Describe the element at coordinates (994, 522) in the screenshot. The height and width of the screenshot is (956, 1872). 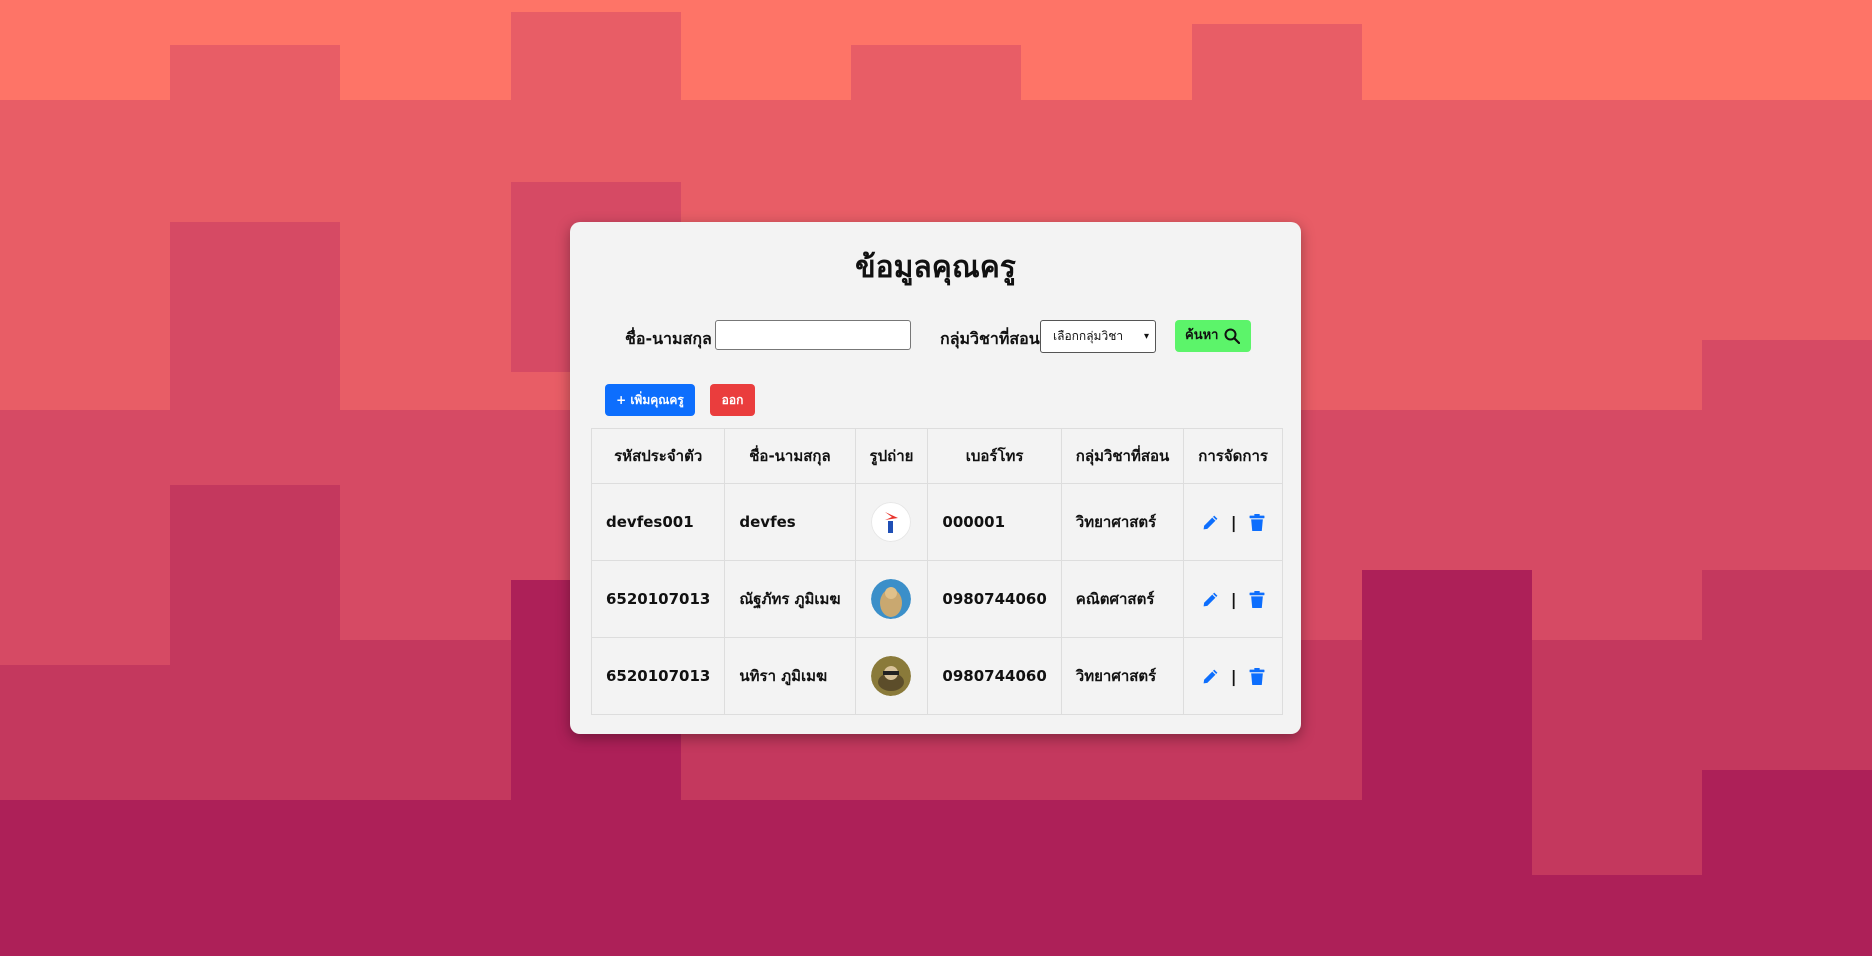
I see `teacher-phone: 000001` at that location.